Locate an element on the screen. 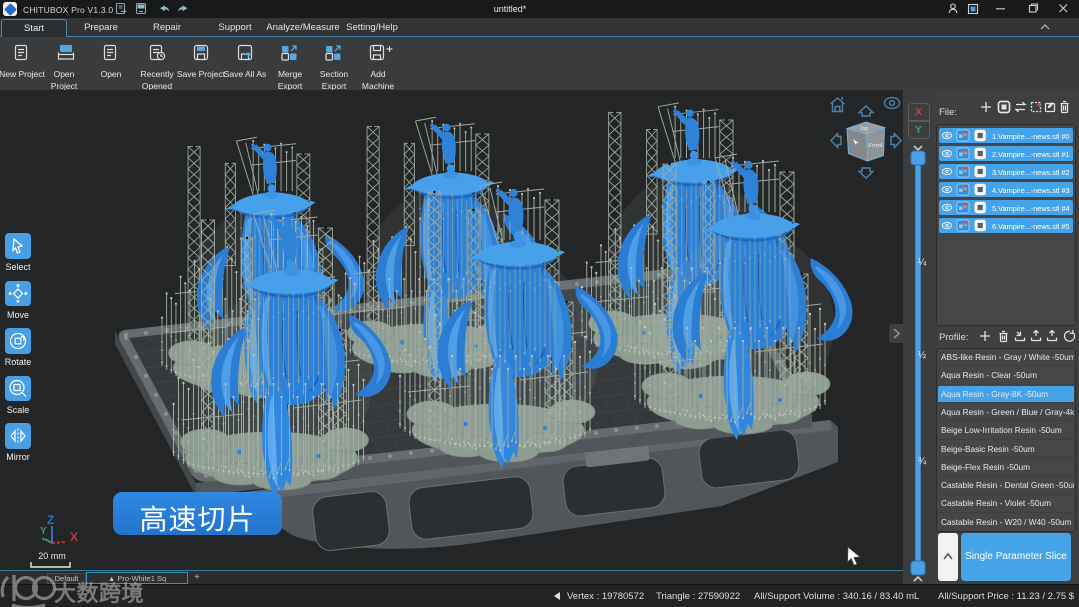 The width and height of the screenshot is (1079, 607). svg-text: 大数跨境 is located at coordinates (99, 593).